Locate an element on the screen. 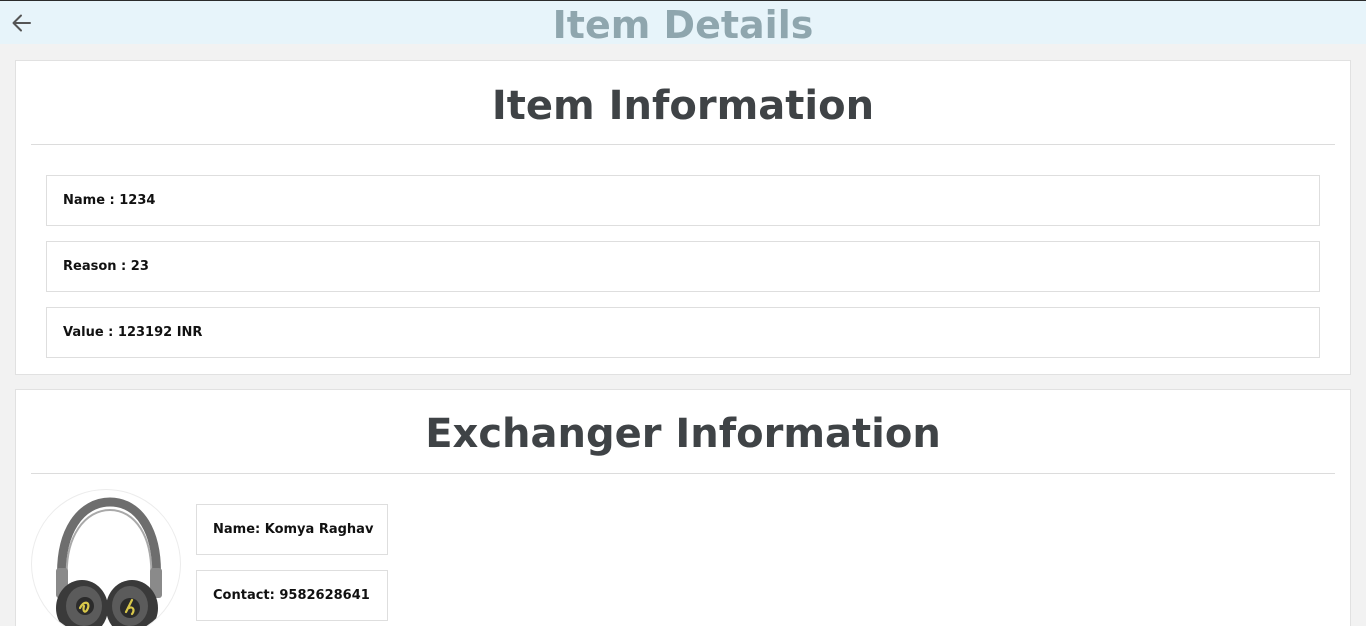  item-value-text: Value : 123192 INR is located at coordinates (133, 332).